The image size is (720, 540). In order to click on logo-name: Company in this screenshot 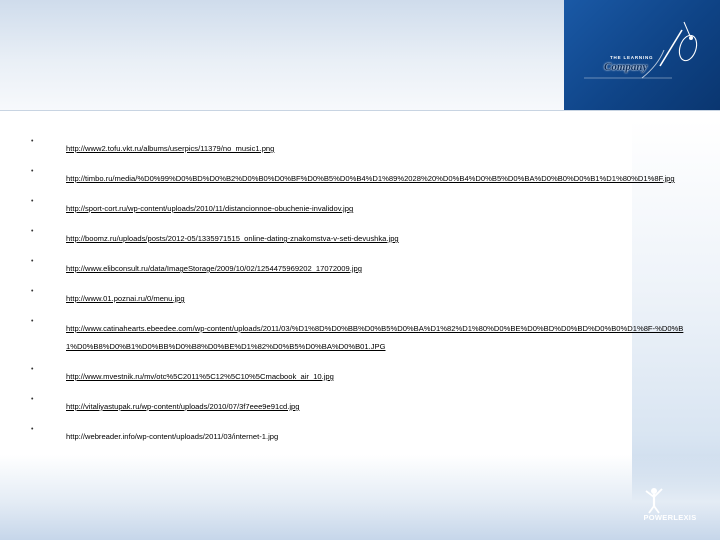, I will do `click(626, 67)`.